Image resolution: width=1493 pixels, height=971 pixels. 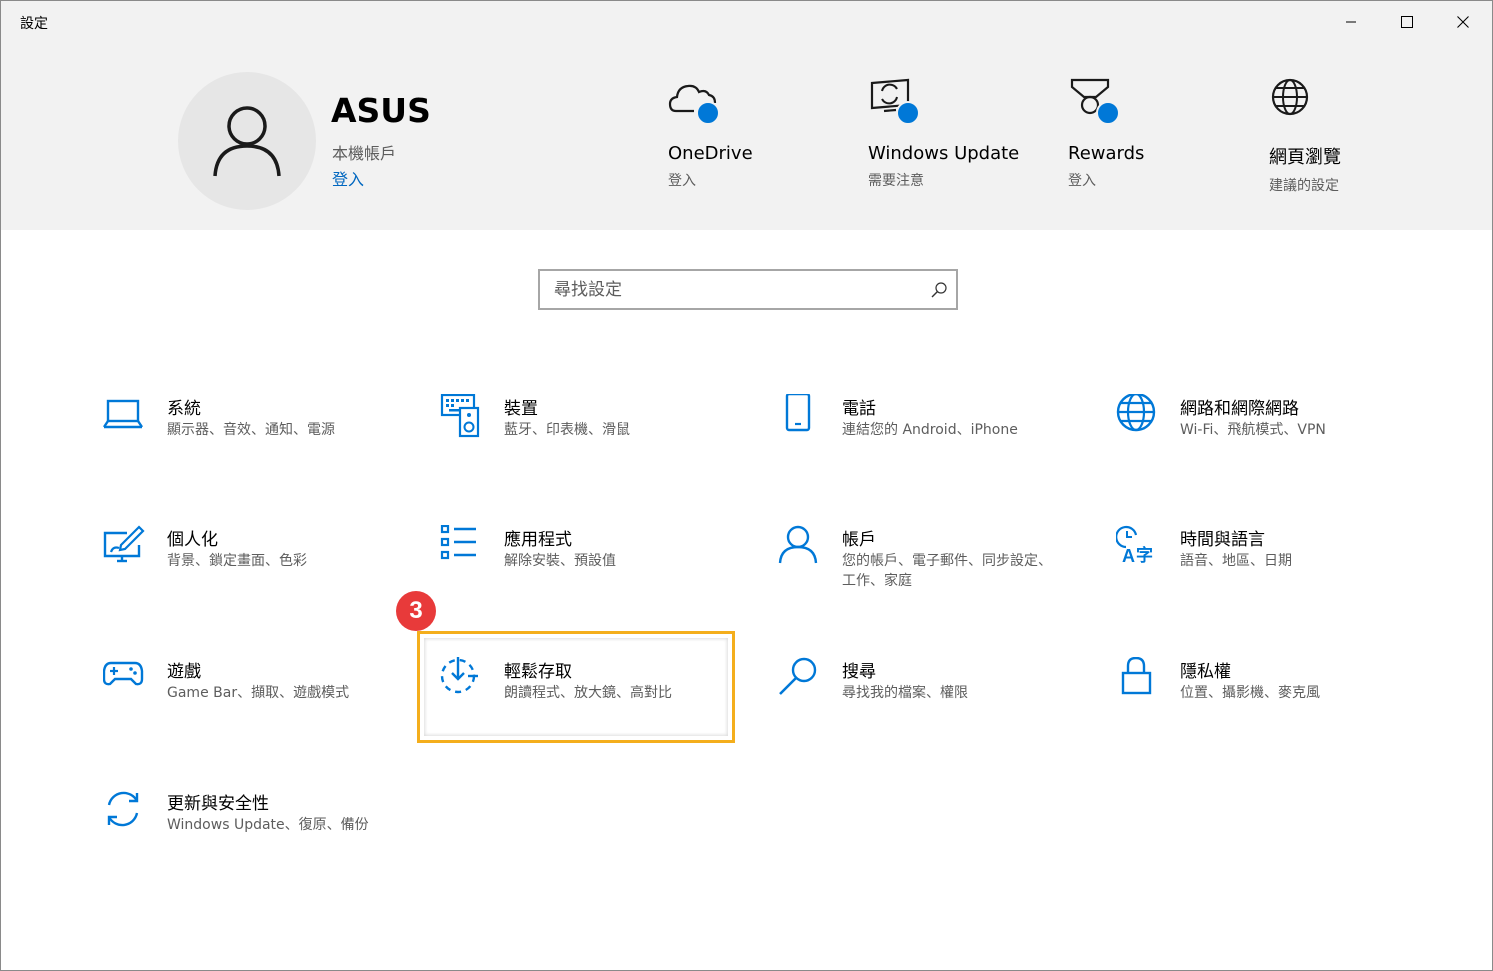 What do you see at coordinates (1253, 430) in the screenshot?
I see `category-subtitle: Wi-Fi、飛航模式、VPN` at bounding box center [1253, 430].